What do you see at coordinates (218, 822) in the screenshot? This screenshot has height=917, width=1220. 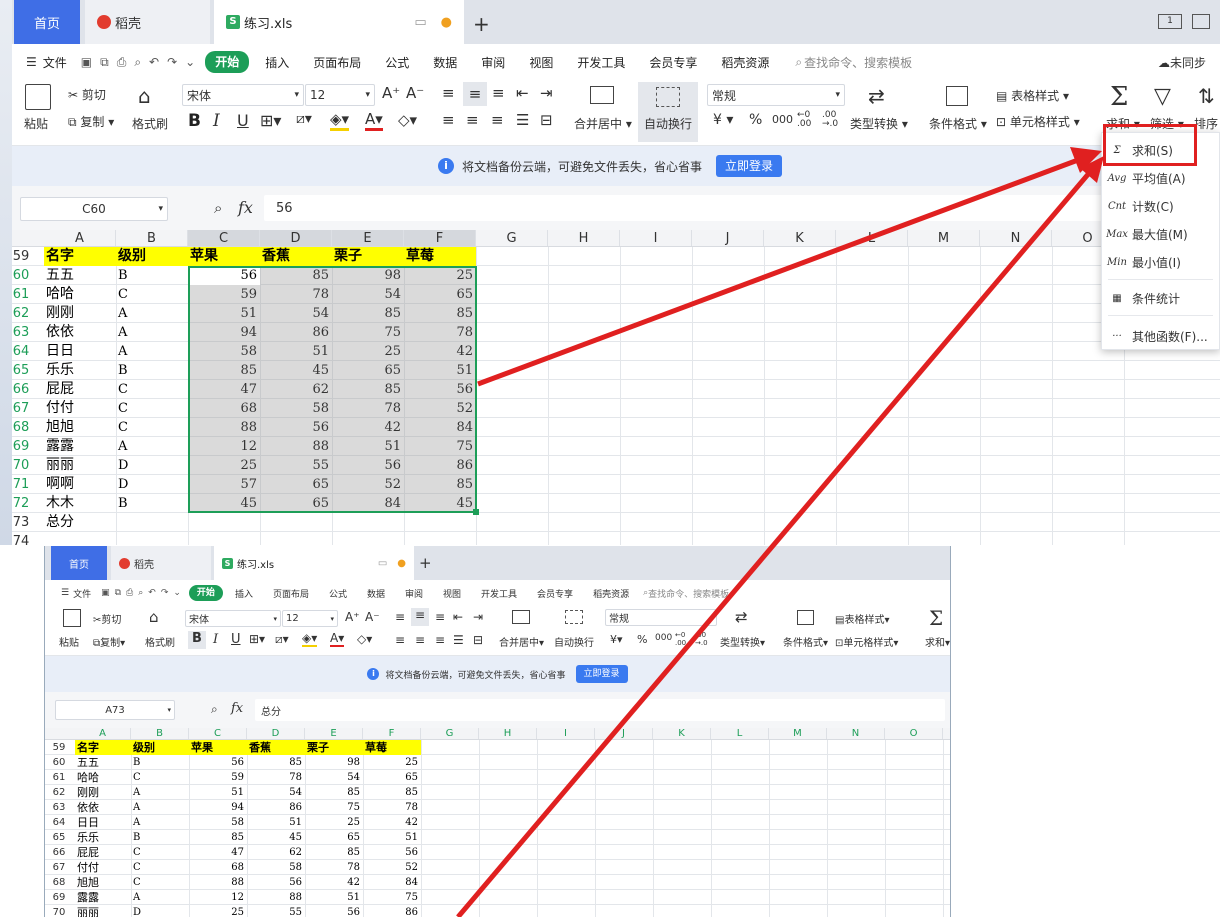 I see `value-cell: 58` at bounding box center [218, 822].